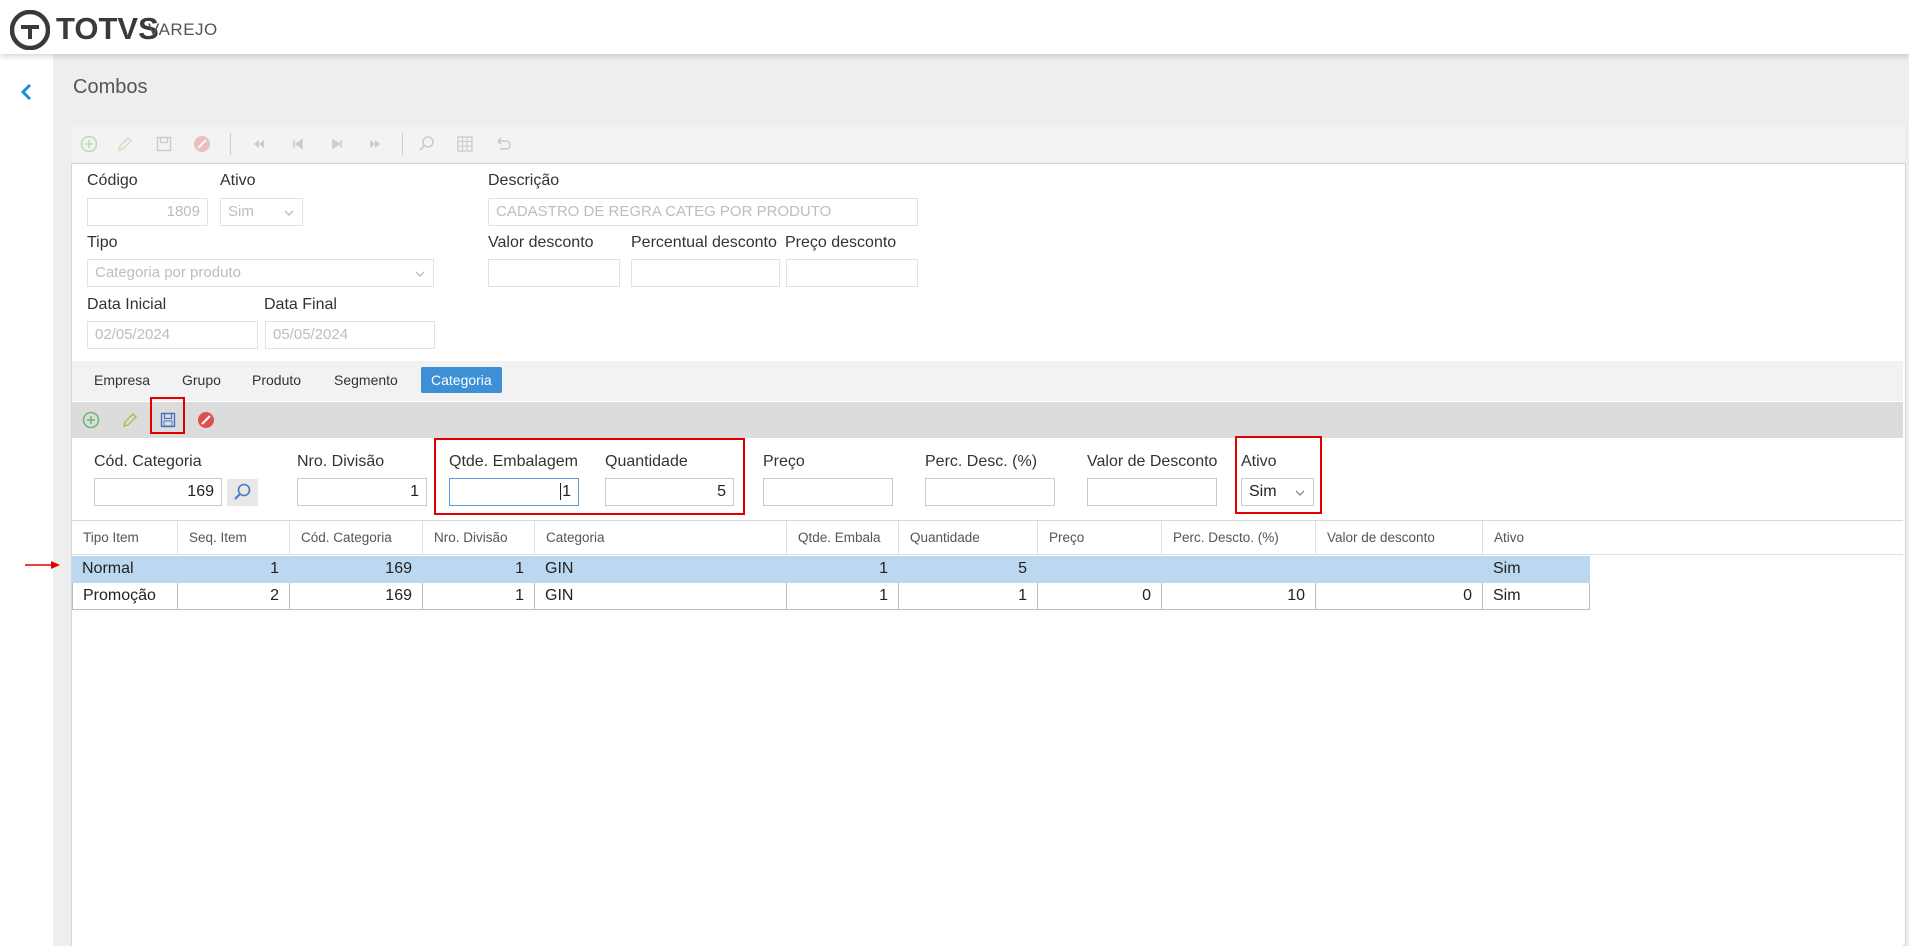 This screenshot has height=946, width=1909. What do you see at coordinates (954, 27) in the screenshot?
I see `app-header: TOTVS VAREJO` at bounding box center [954, 27].